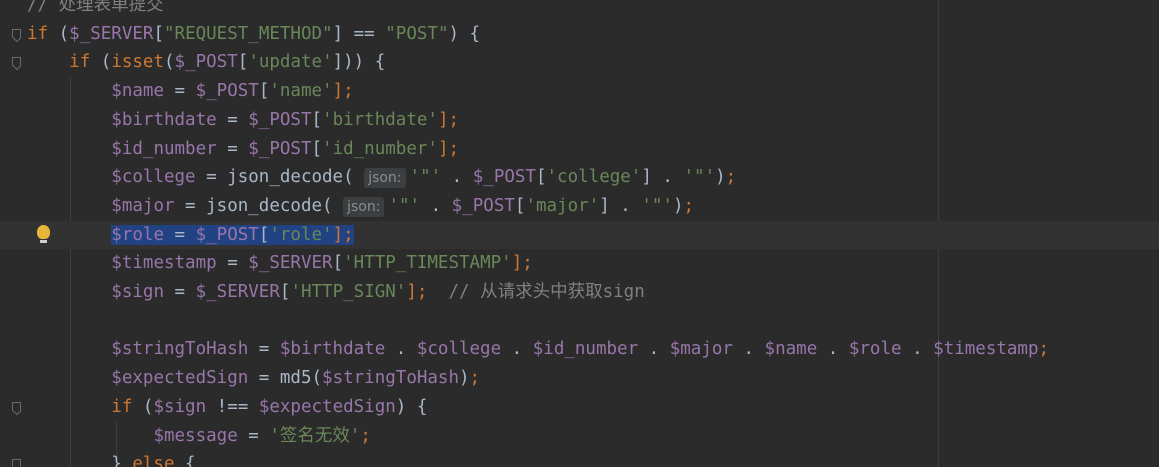 The image size is (1159, 467). What do you see at coordinates (301, 91) in the screenshot?
I see `string-token: 'name'` at bounding box center [301, 91].